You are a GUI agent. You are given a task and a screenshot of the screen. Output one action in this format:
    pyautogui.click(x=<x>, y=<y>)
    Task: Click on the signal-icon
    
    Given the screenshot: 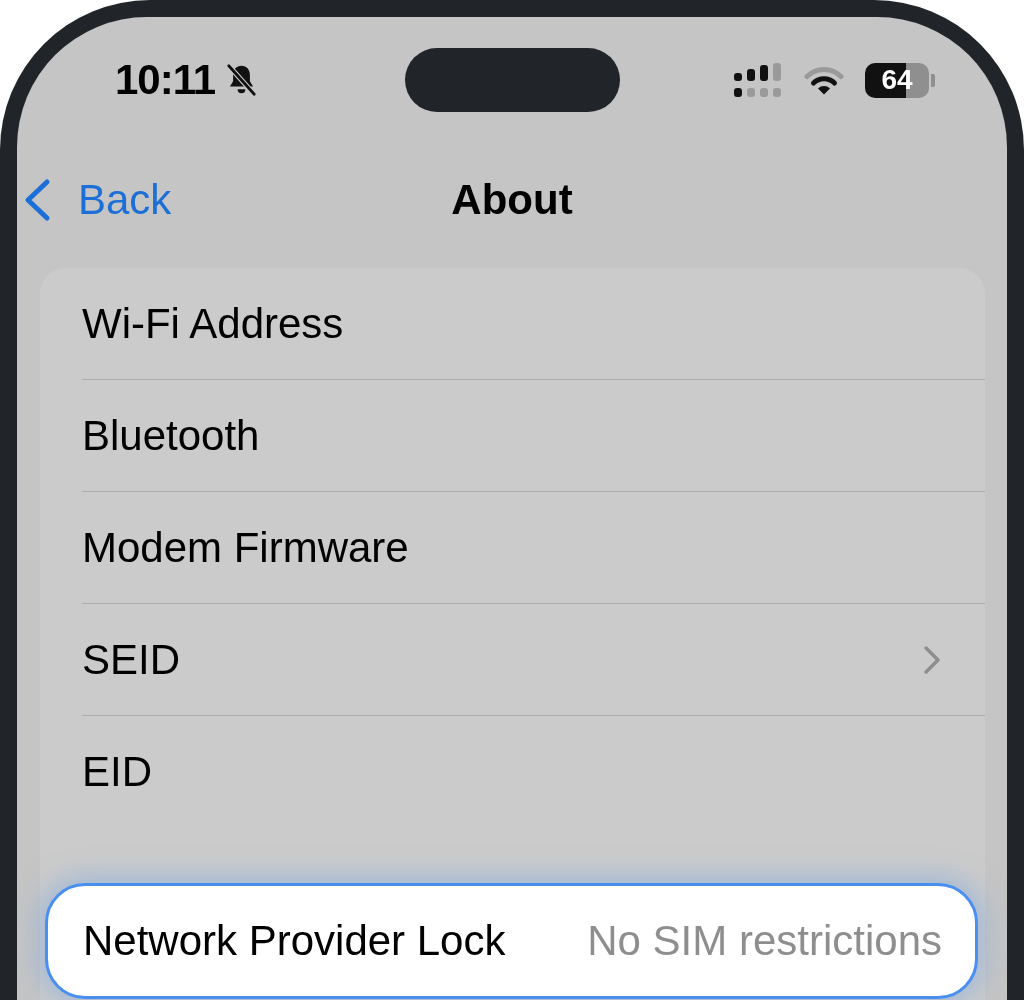 What is the action you would take?
    pyautogui.click(x=758, y=80)
    